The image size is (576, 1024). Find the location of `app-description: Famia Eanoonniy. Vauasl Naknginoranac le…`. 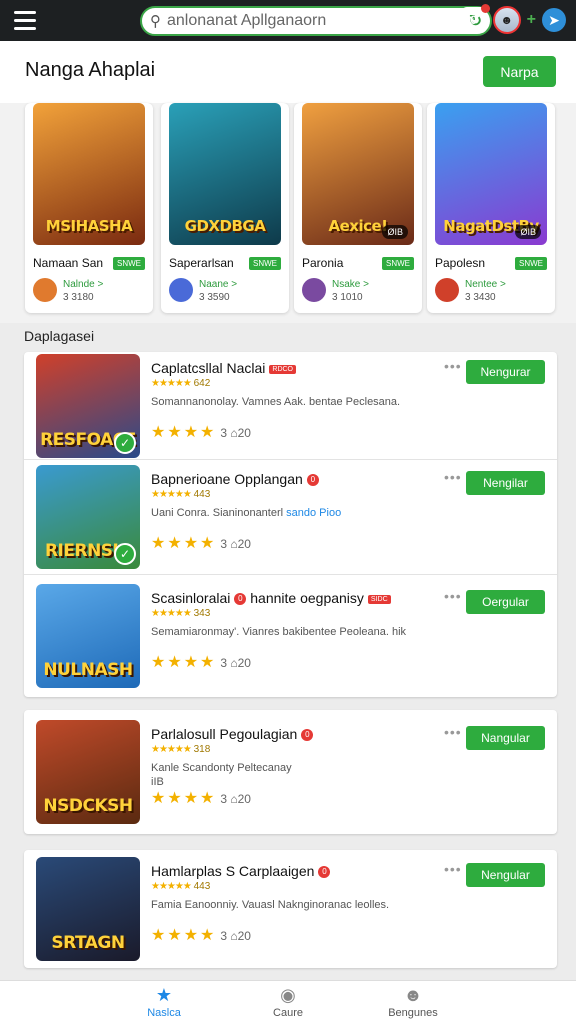

app-description: Famia Eanoonniy. Vauasl Naknginoranac le… is located at coordinates (270, 905).